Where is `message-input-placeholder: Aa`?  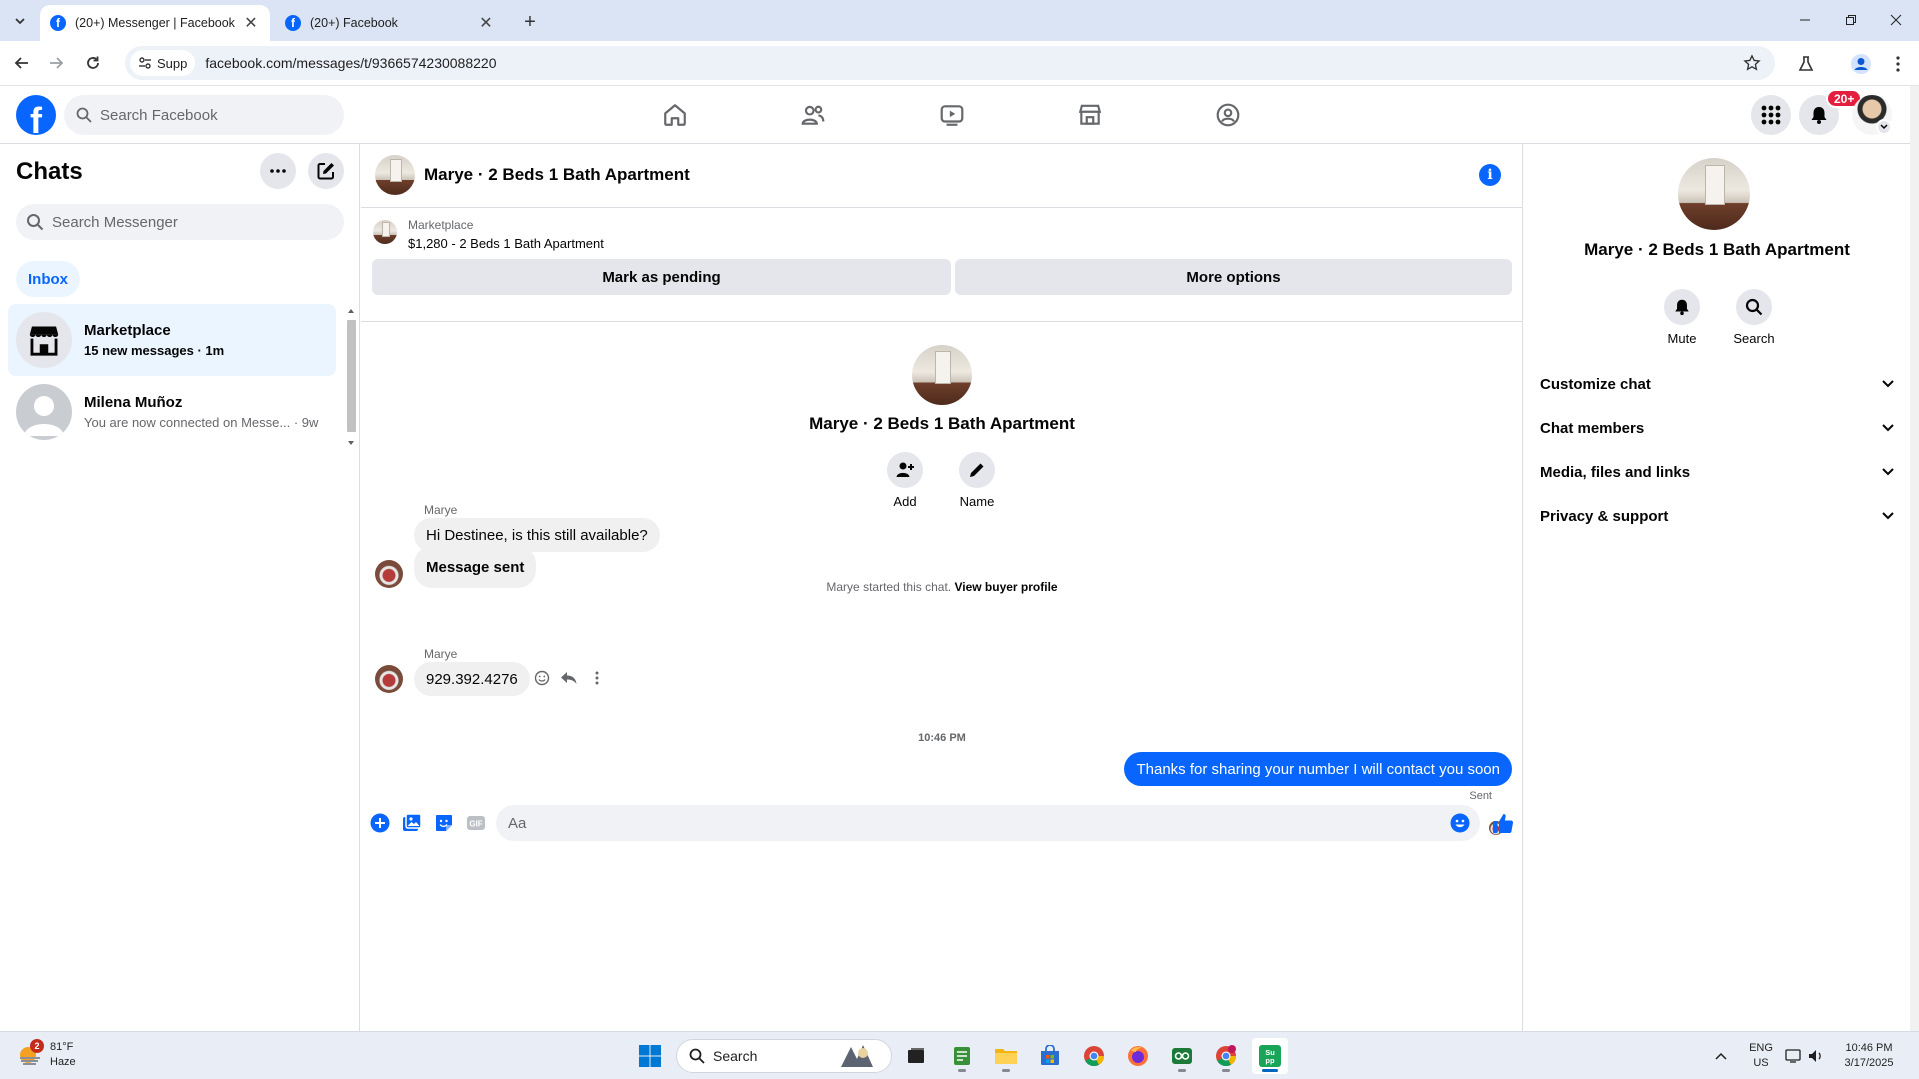
message-input-placeholder: Aa is located at coordinates (517, 823).